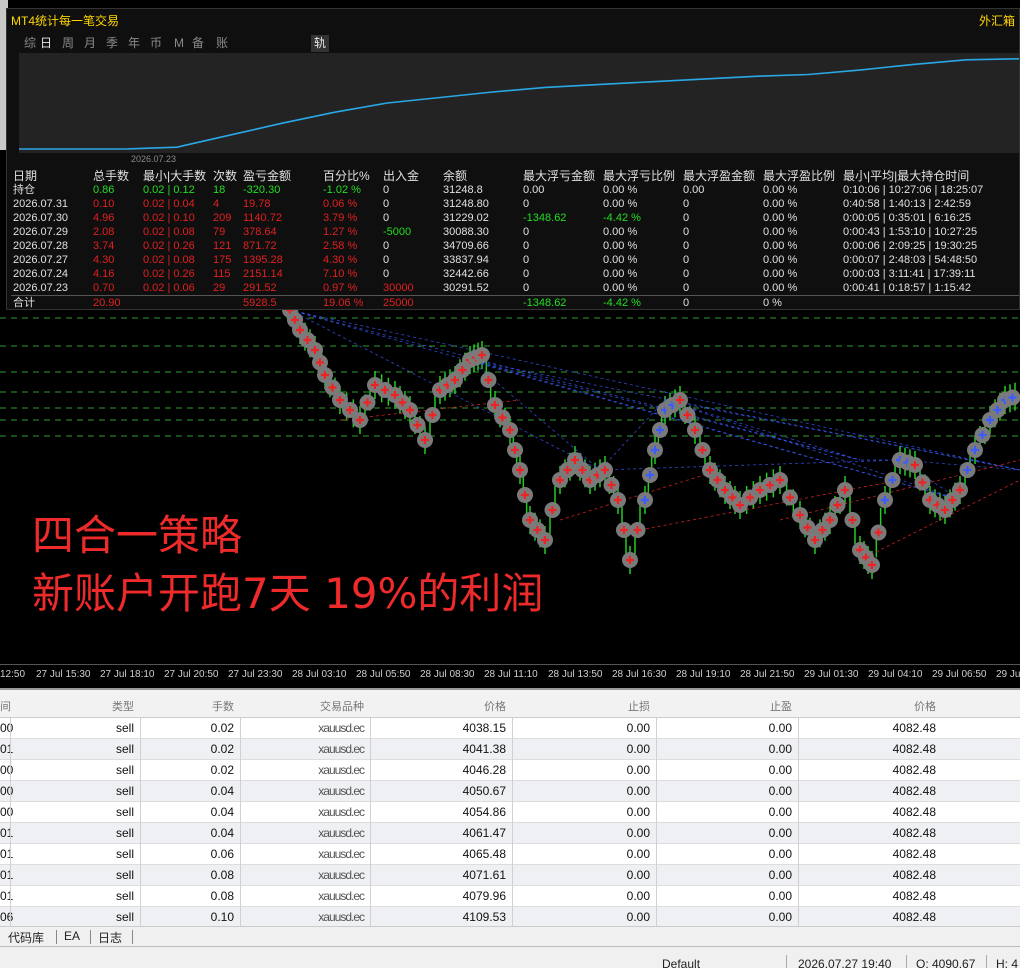 This screenshot has width=1020, height=968. Describe the element at coordinates (383, 674) in the screenshot. I see `time-axis-label: 28 Jul 05:50` at that location.